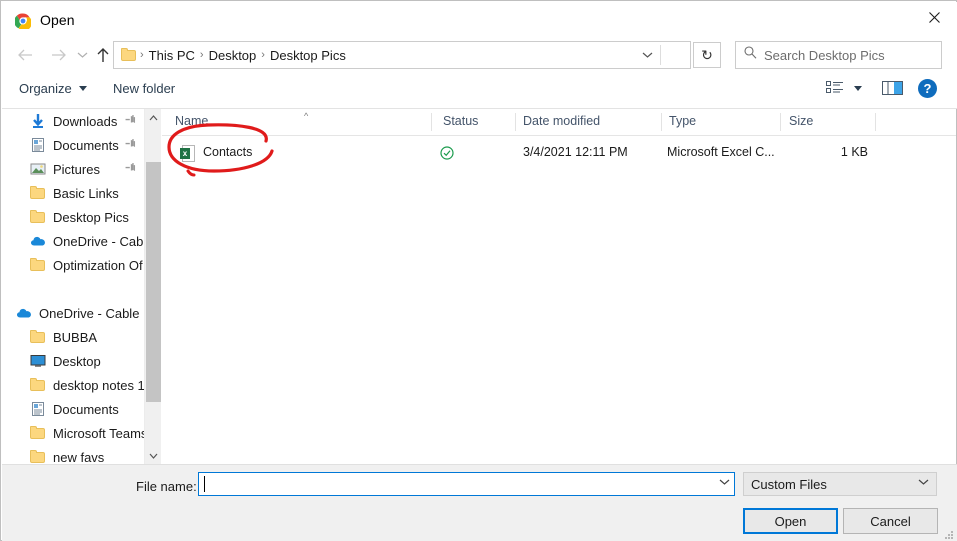 This screenshot has width=957, height=541. I want to click on cancel-button: Cancel, so click(890, 521).